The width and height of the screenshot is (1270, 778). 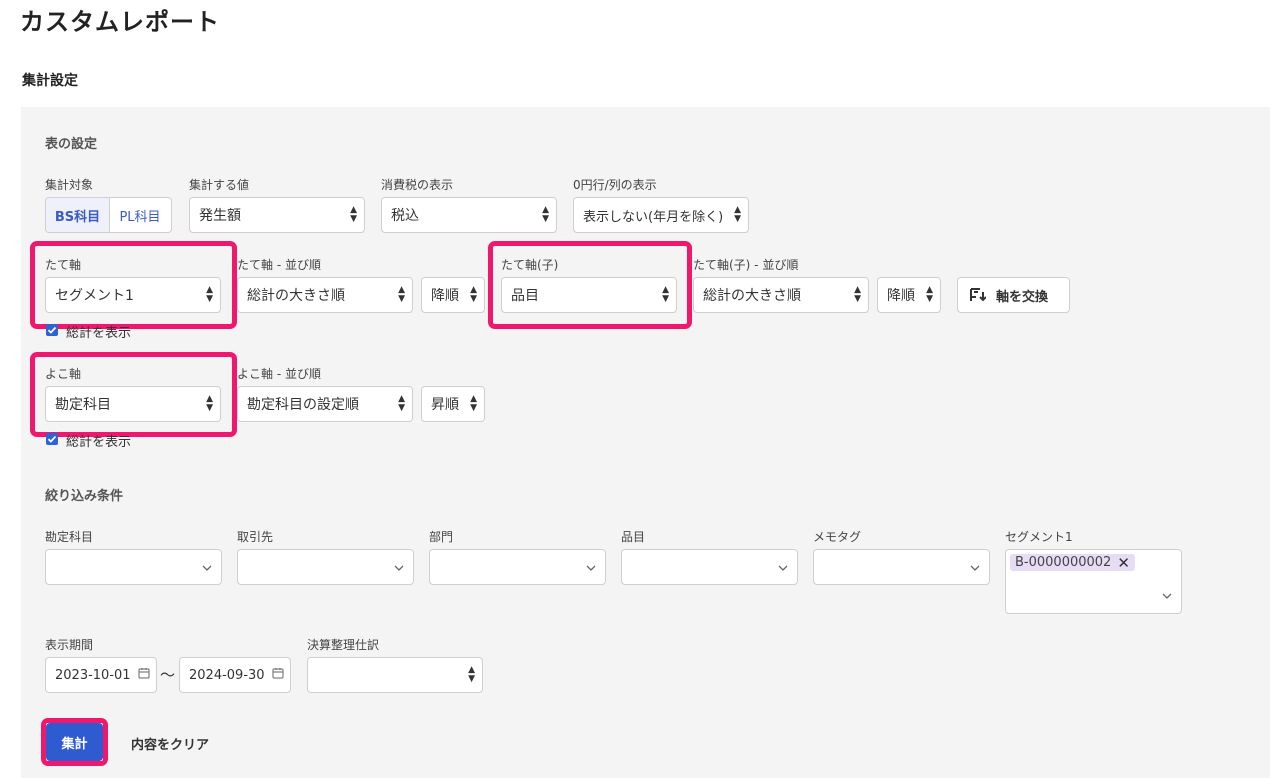 What do you see at coordinates (71, 144) in the screenshot?
I see `table-settings-title: 表の設定` at bounding box center [71, 144].